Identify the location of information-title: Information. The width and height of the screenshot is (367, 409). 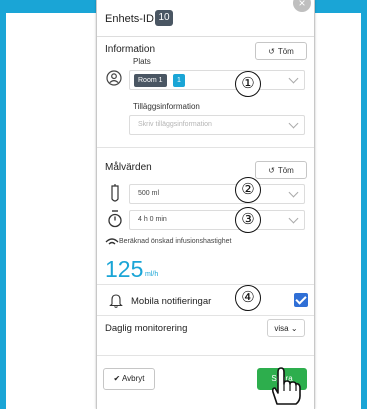
(130, 49).